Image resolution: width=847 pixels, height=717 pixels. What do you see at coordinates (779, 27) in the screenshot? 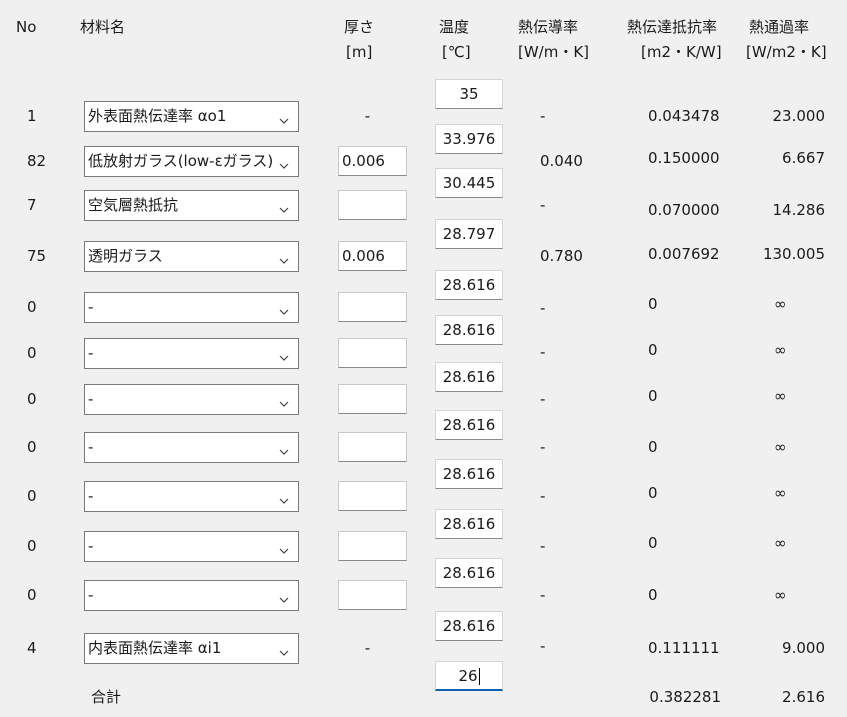
I see `header-transmittance: 熱通過率` at bounding box center [779, 27].